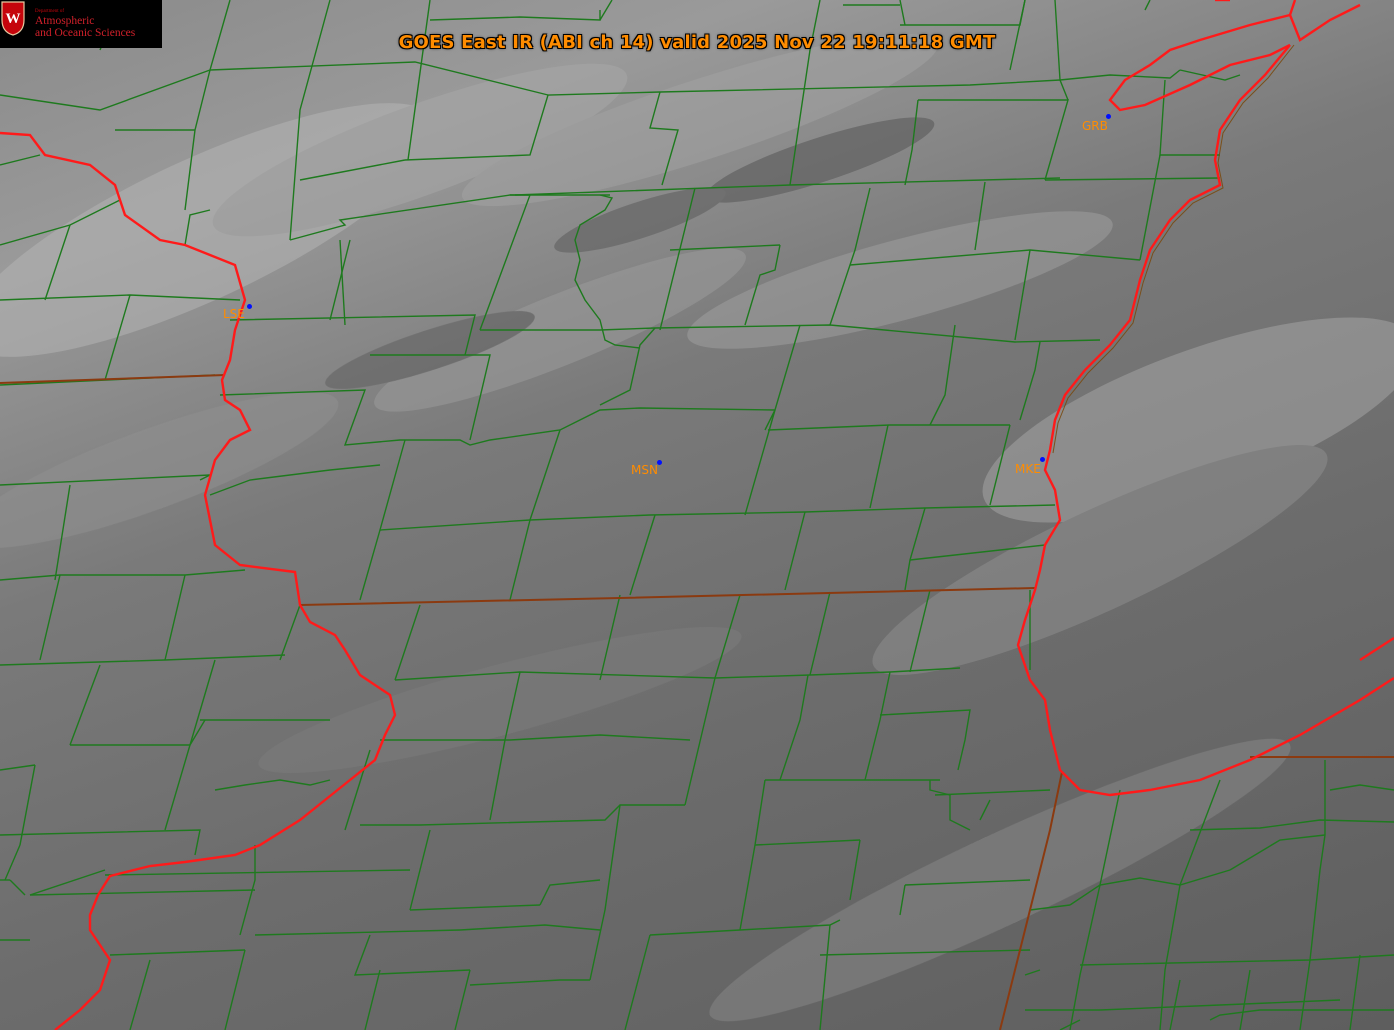  I want to click on svg-text: W, so click(13, 19).